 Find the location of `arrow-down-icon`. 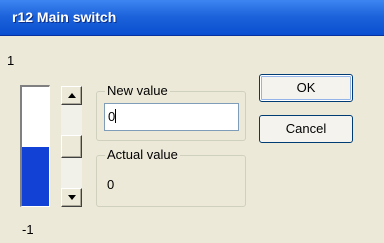

arrow-down-icon is located at coordinates (72, 197).